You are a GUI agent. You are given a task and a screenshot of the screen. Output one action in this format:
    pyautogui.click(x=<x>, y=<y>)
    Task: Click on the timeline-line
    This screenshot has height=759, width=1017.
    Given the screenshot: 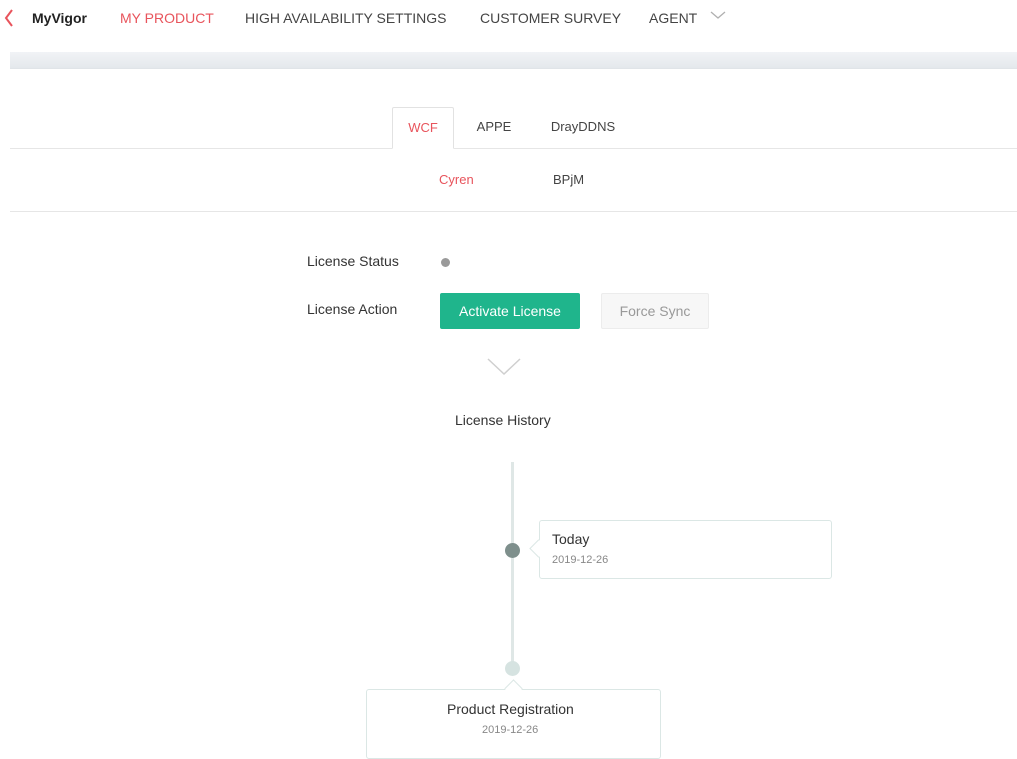 What is the action you would take?
    pyautogui.click(x=512, y=565)
    